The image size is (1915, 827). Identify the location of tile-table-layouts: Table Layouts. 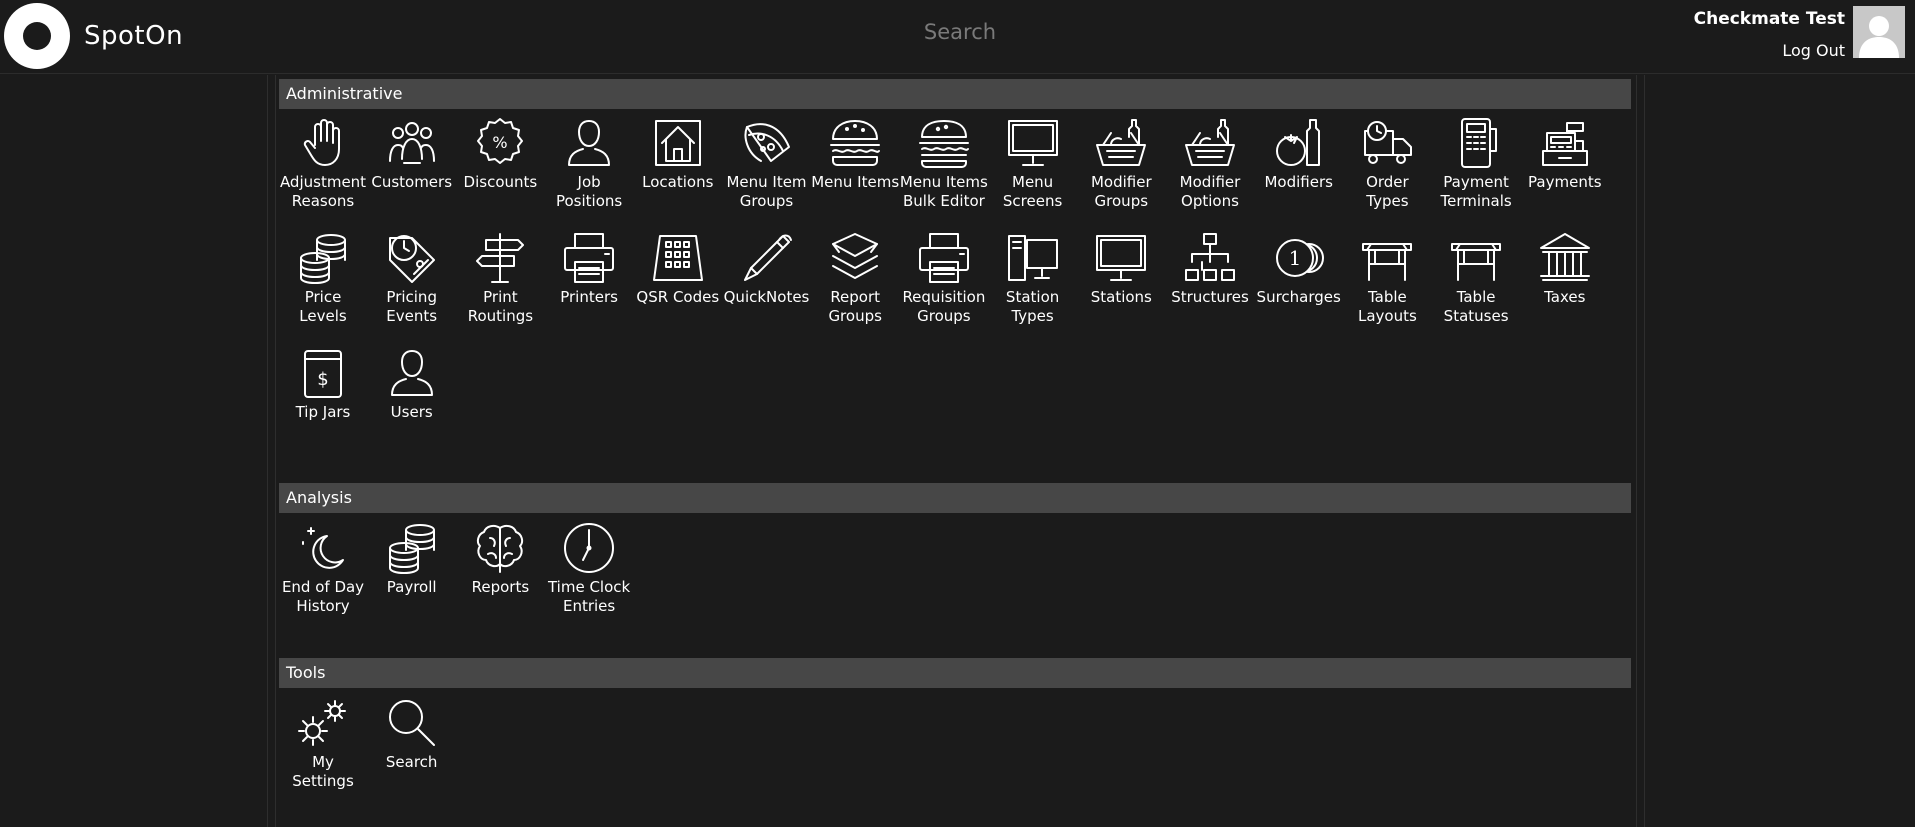
(1387, 278).